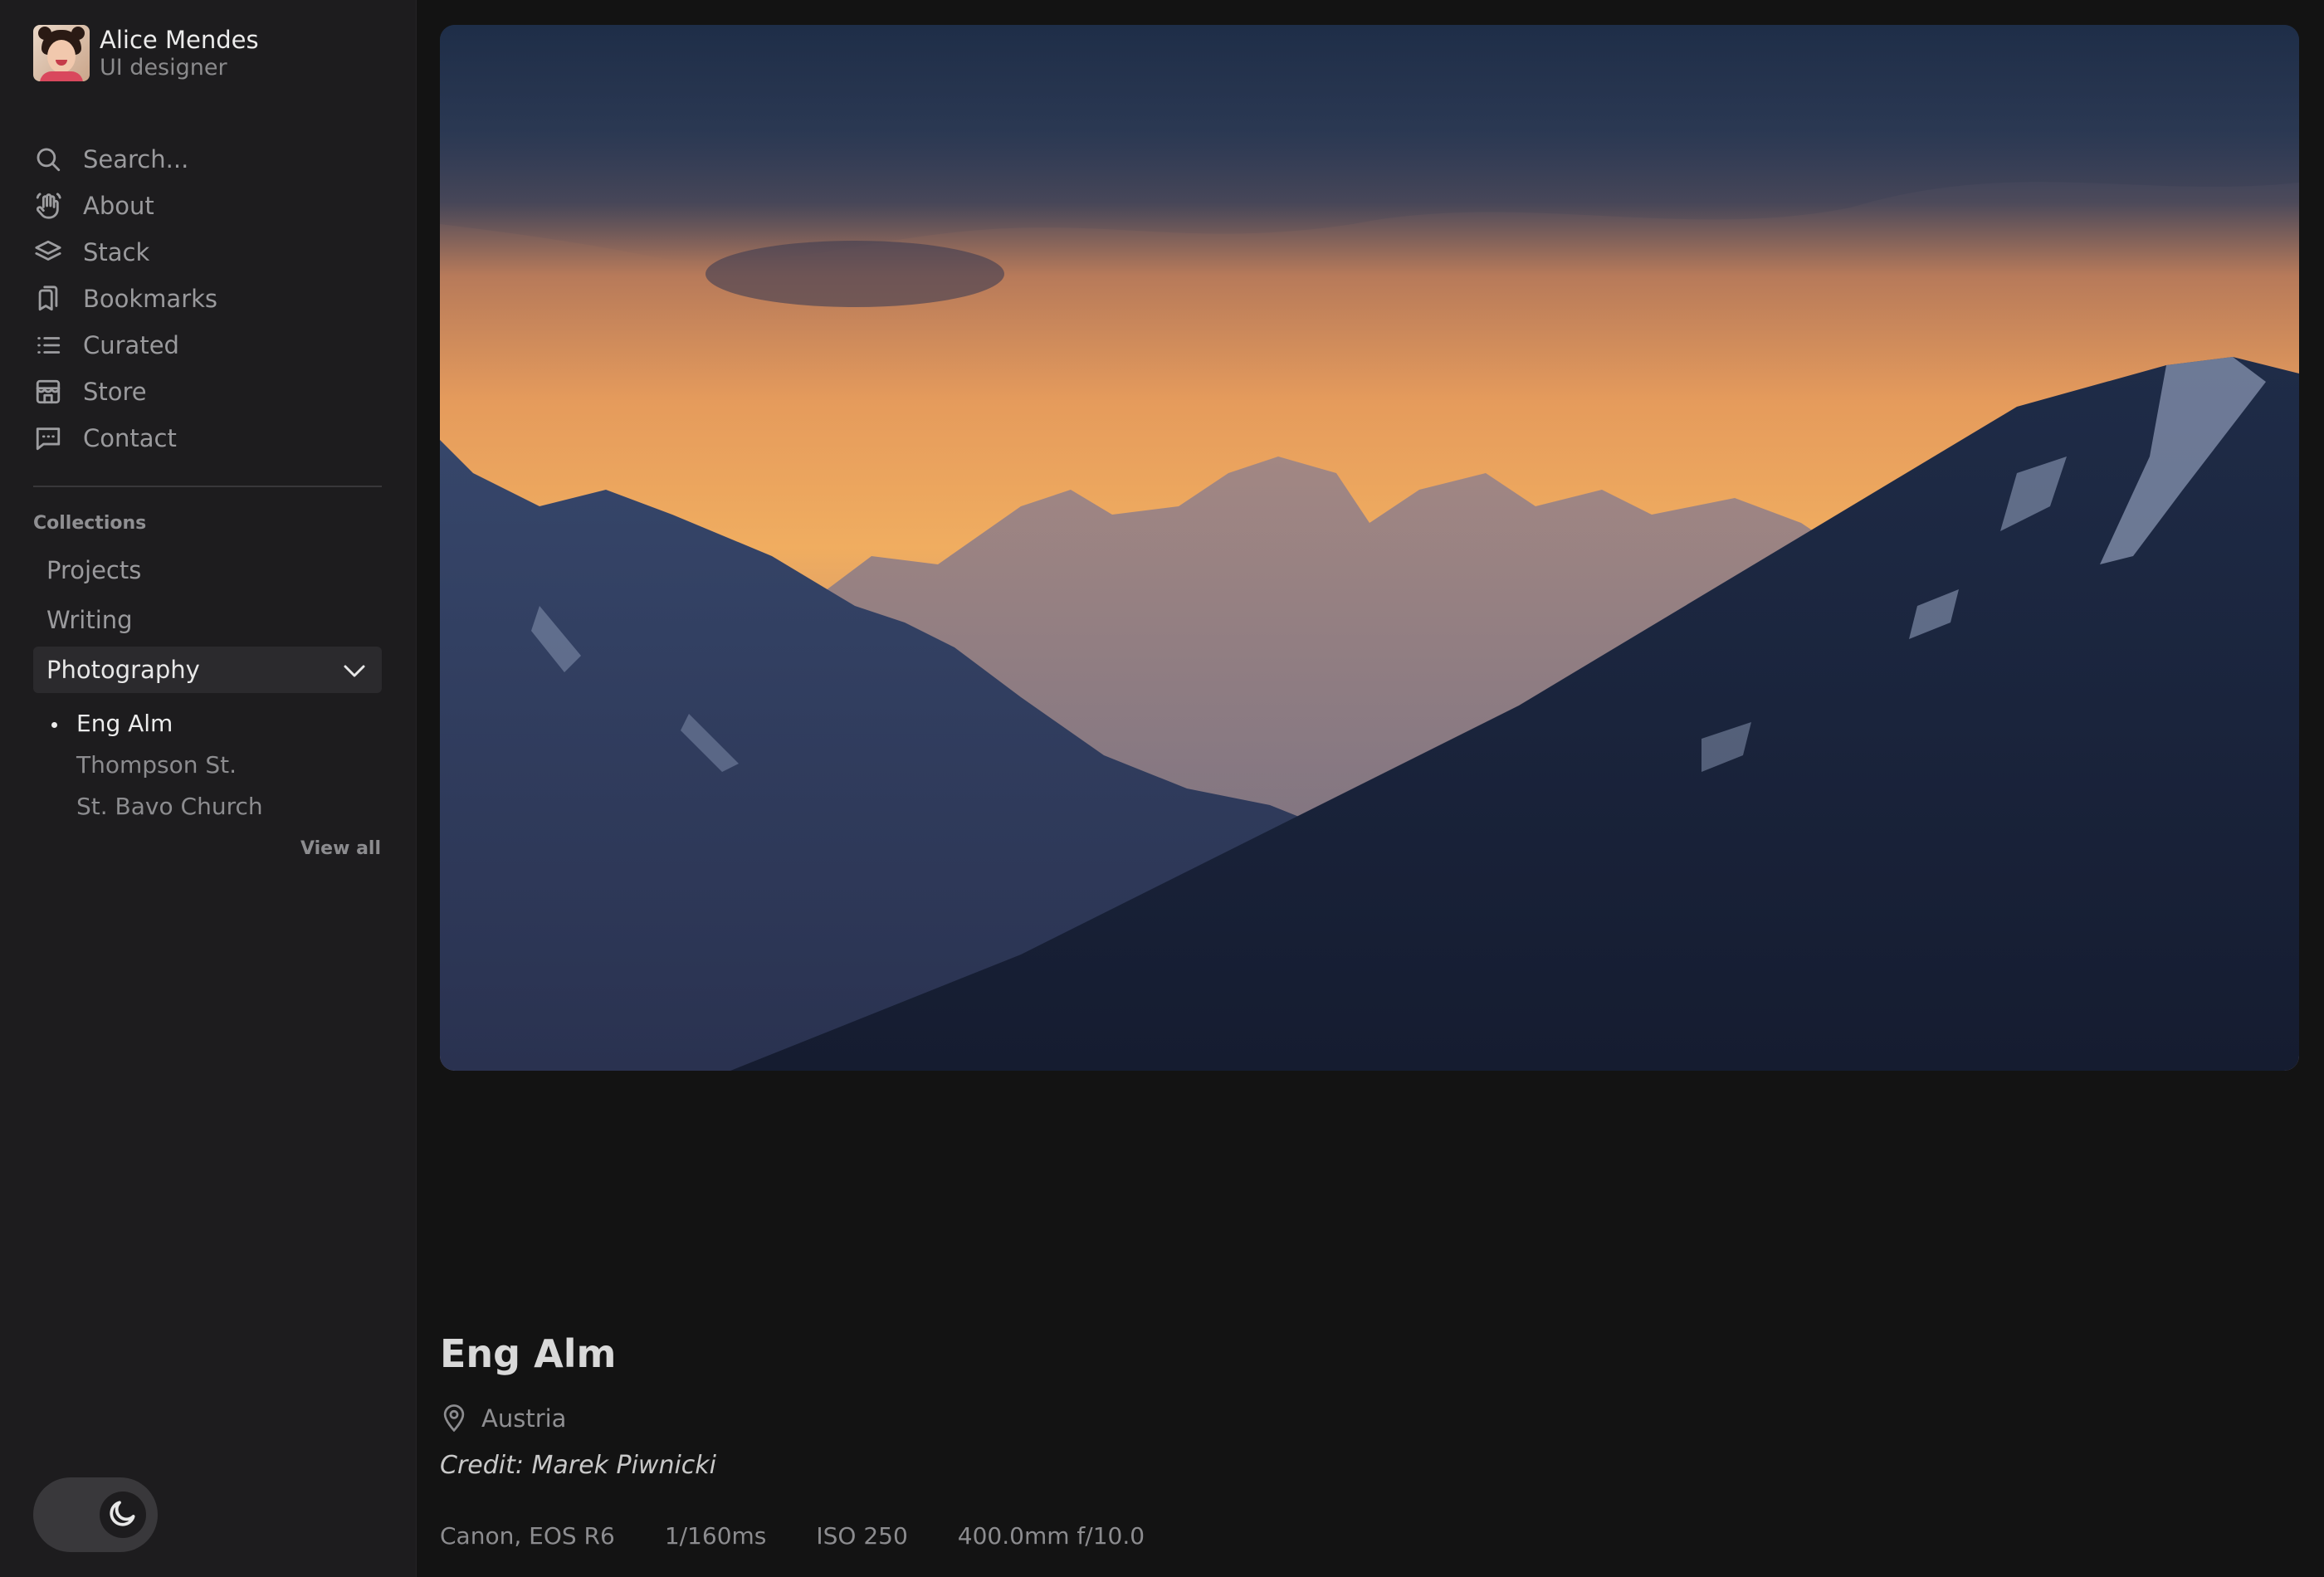 This screenshot has height=1577, width=2324. Describe the element at coordinates (156, 765) in the screenshot. I see `photo-item-thompson-st: Thompson St.` at that location.